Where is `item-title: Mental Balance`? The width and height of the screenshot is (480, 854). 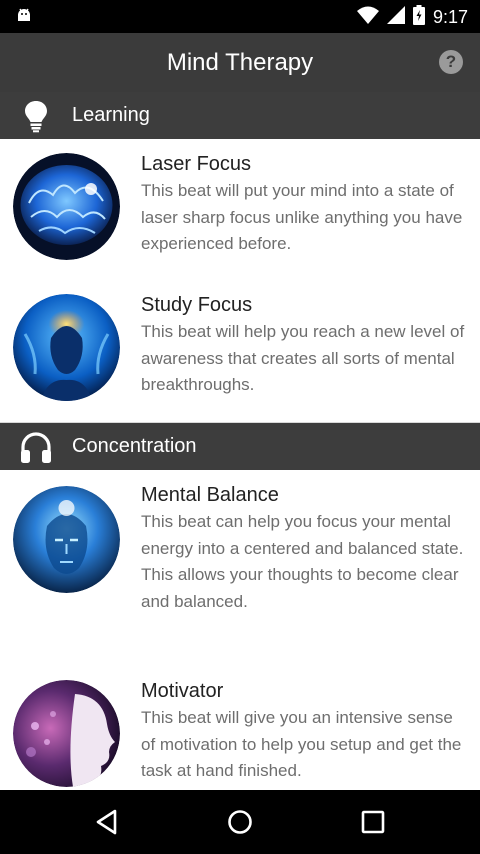
item-title: Mental Balance is located at coordinates (210, 495).